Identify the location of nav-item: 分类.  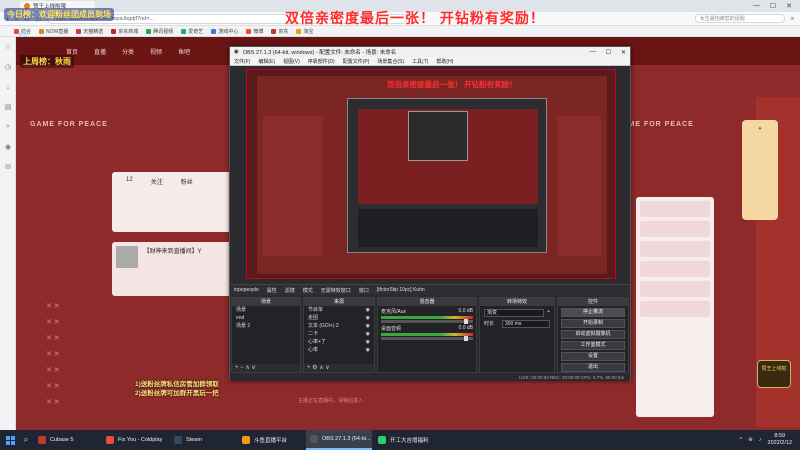
(128, 51).